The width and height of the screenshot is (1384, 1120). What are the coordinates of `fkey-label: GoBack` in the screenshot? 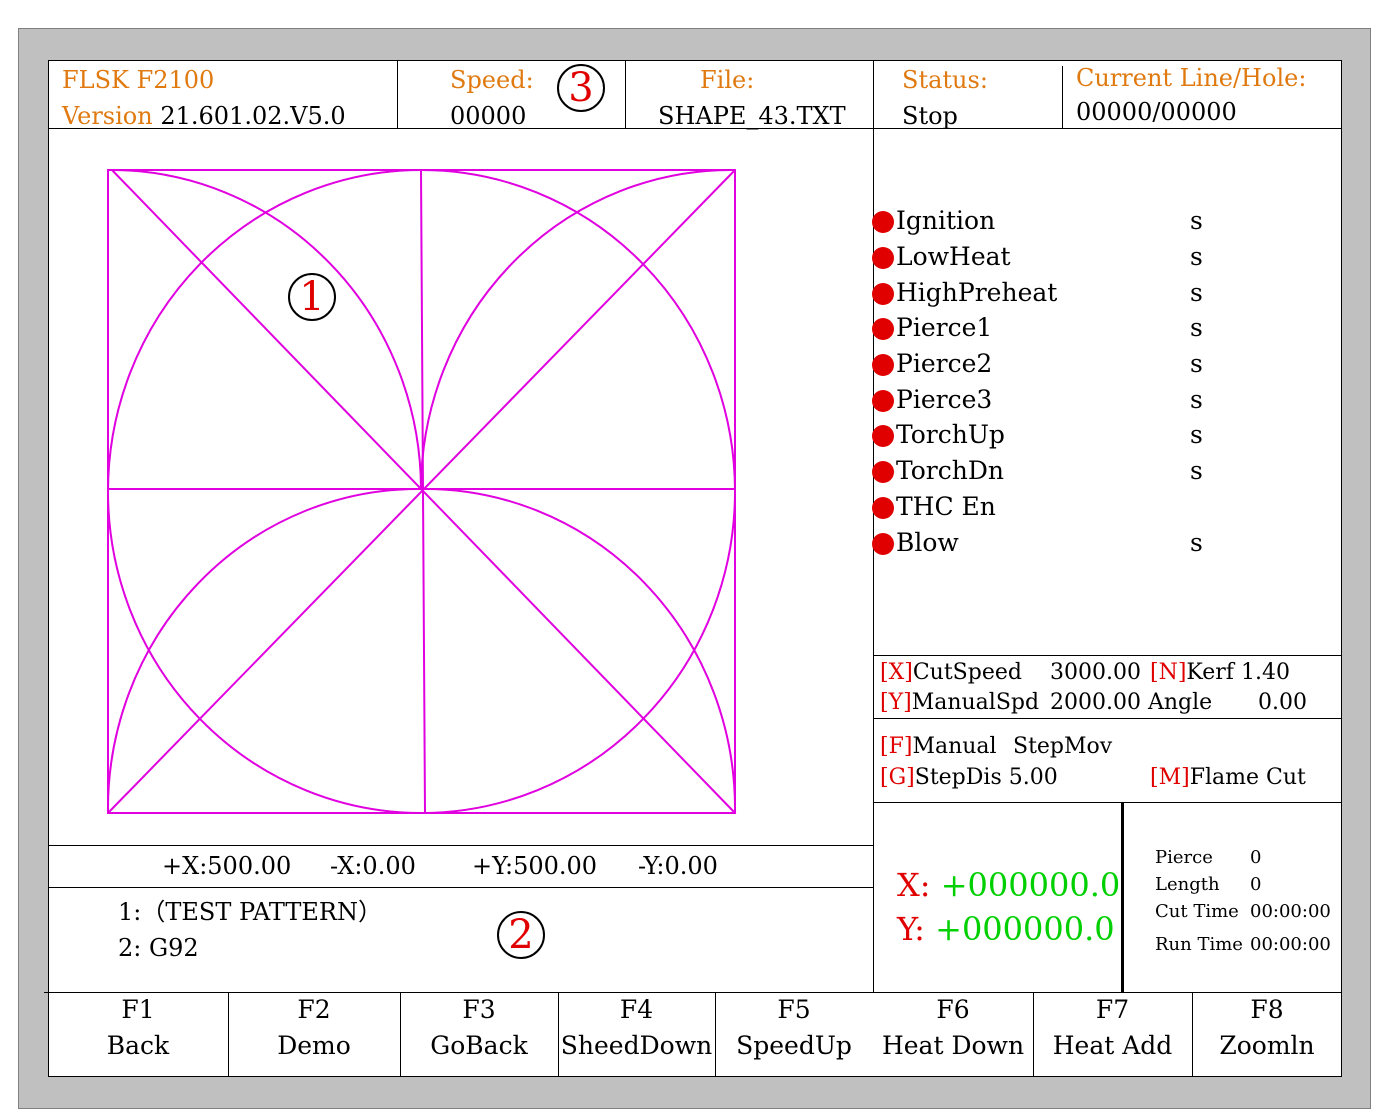 It's located at (479, 1045).